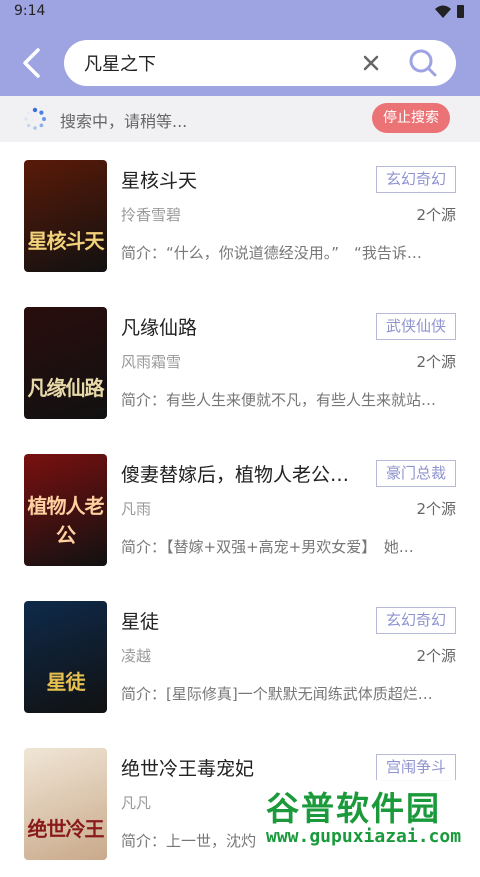 The height and width of the screenshot is (877, 480). Describe the element at coordinates (460, 11) in the screenshot. I see `battery-icon` at that location.